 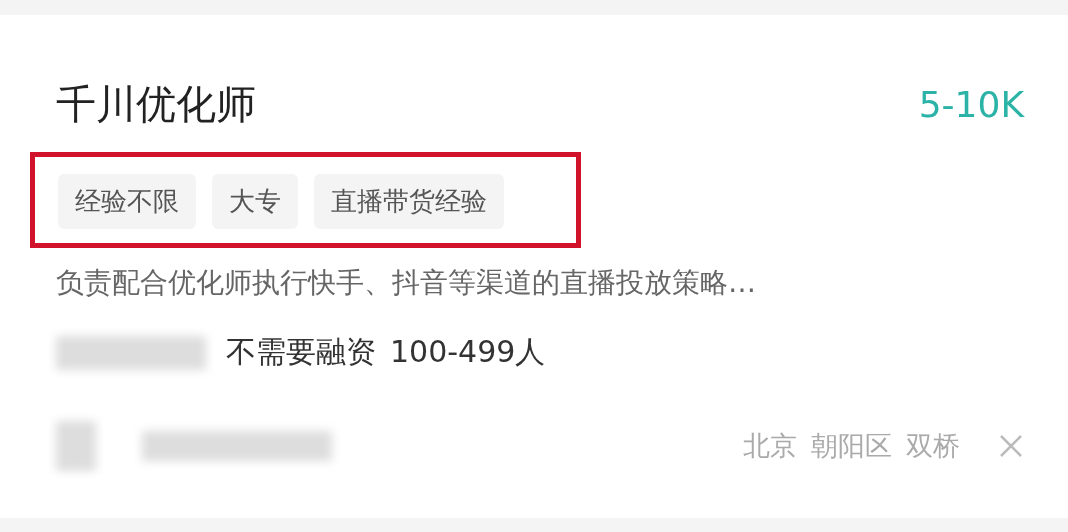 What do you see at coordinates (127, 201) in the screenshot?
I see `tag: 经验不限` at bounding box center [127, 201].